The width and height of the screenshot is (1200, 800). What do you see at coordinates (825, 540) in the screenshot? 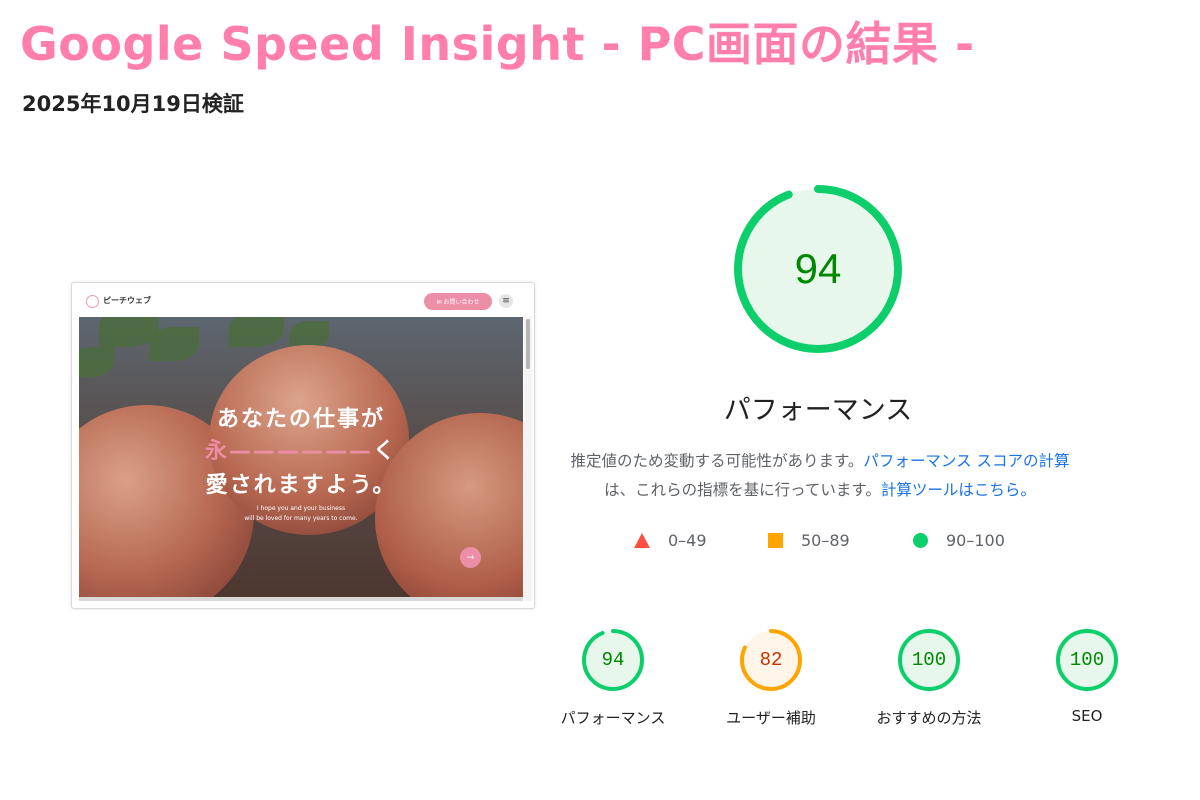
I see `legend-average-label: 50–89` at bounding box center [825, 540].